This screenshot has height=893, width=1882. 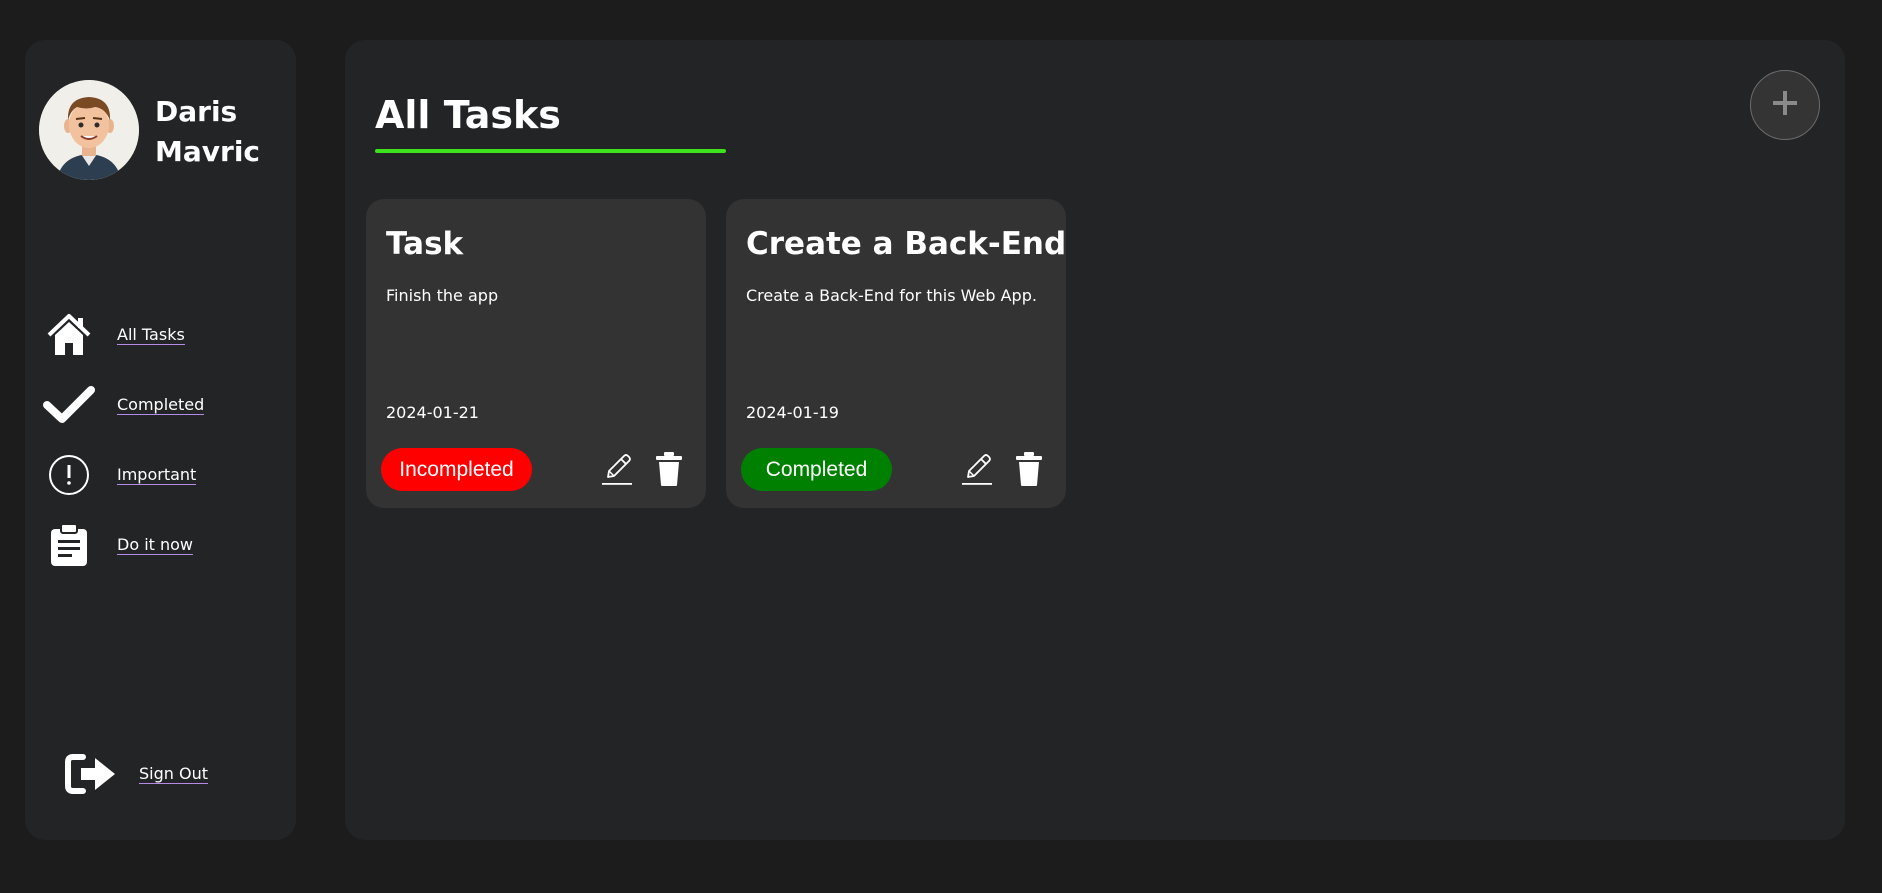 What do you see at coordinates (161, 404) in the screenshot?
I see `sidebar-item-label: Completed` at bounding box center [161, 404].